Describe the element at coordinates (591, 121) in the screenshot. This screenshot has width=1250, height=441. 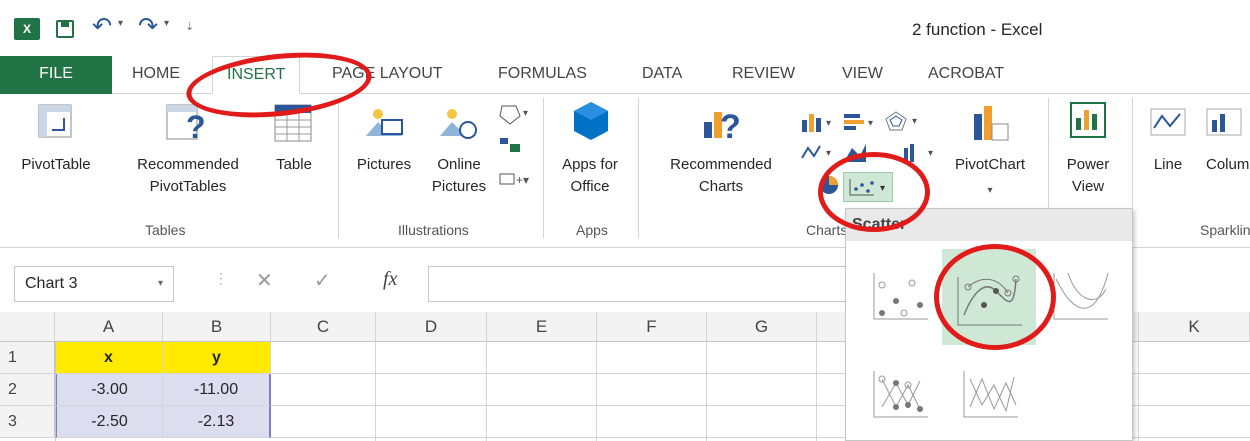
I see `apps-for-office-icon` at that location.